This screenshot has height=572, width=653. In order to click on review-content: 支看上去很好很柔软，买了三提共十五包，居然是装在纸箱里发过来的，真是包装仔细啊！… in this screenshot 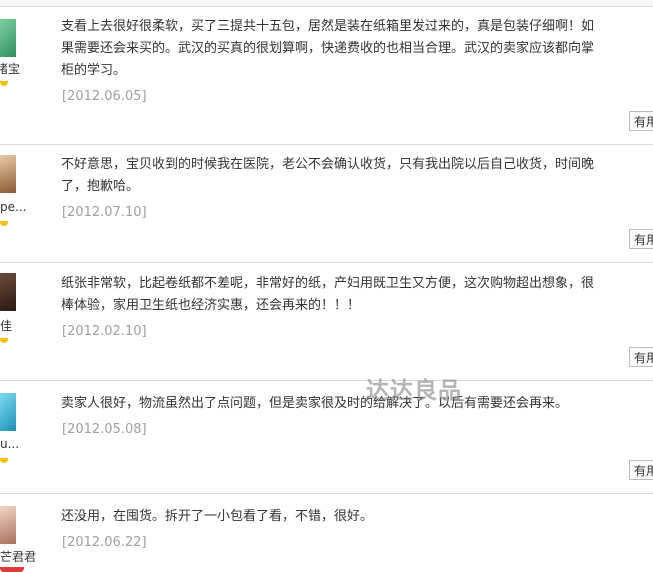, I will do `click(351, 49)`.